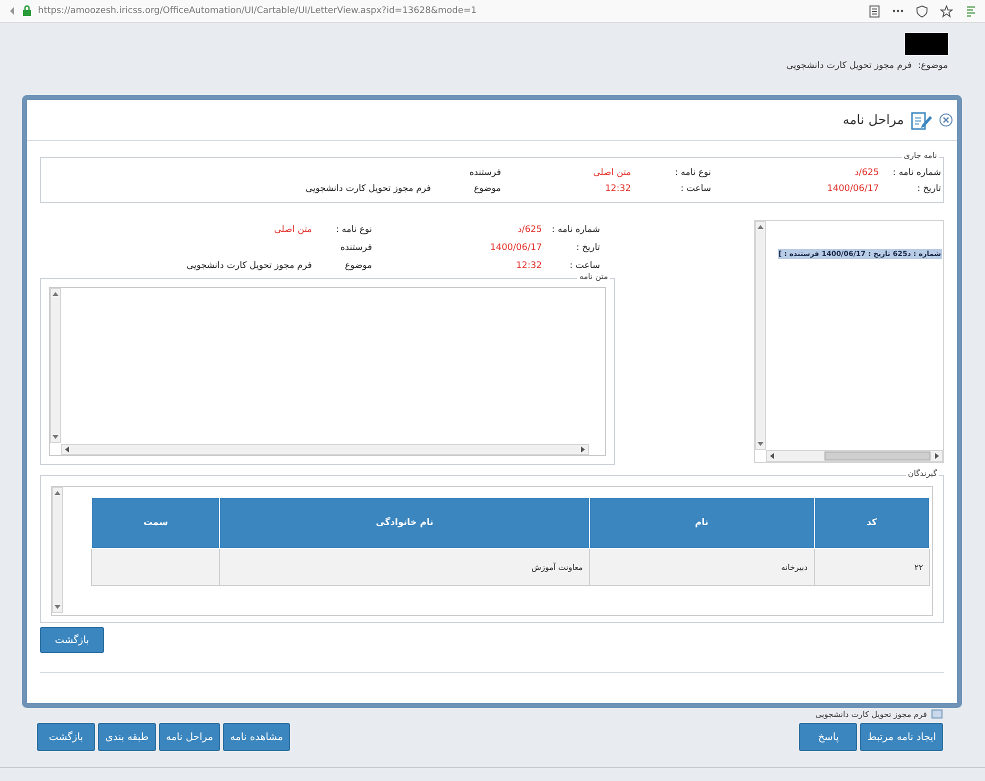 This screenshot has width=985, height=781. Describe the element at coordinates (872, 567) in the screenshot. I see `table-cell: ۲۲` at that location.